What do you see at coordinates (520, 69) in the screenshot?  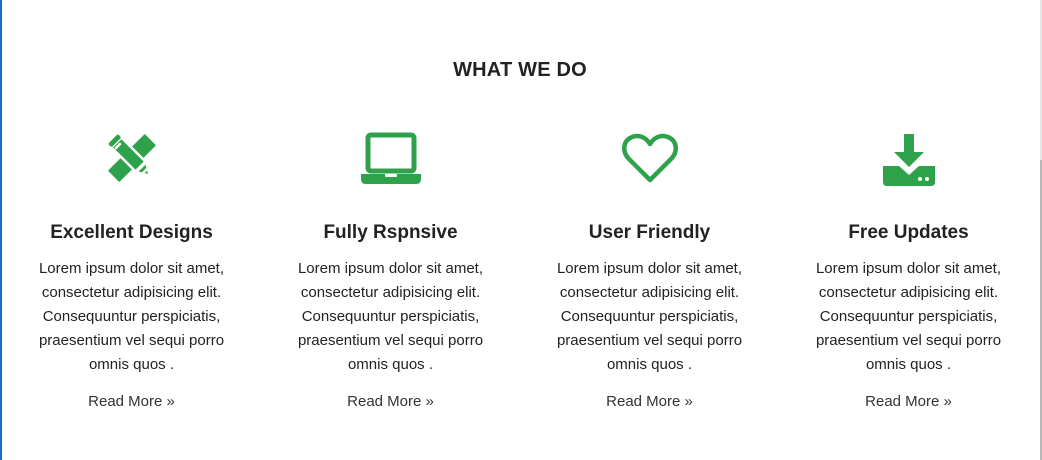 I see `section-title: WHAT WE DO` at bounding box center [520, 69].